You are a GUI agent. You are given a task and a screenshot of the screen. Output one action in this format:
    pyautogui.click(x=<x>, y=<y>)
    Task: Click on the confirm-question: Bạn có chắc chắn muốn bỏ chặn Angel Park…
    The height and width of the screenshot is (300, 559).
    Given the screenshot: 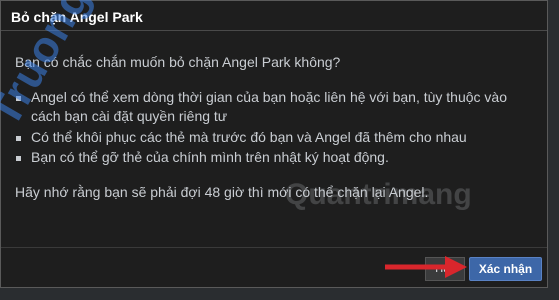 What is the action you would take?
    pyautogui.click(x=178, y=62)
    